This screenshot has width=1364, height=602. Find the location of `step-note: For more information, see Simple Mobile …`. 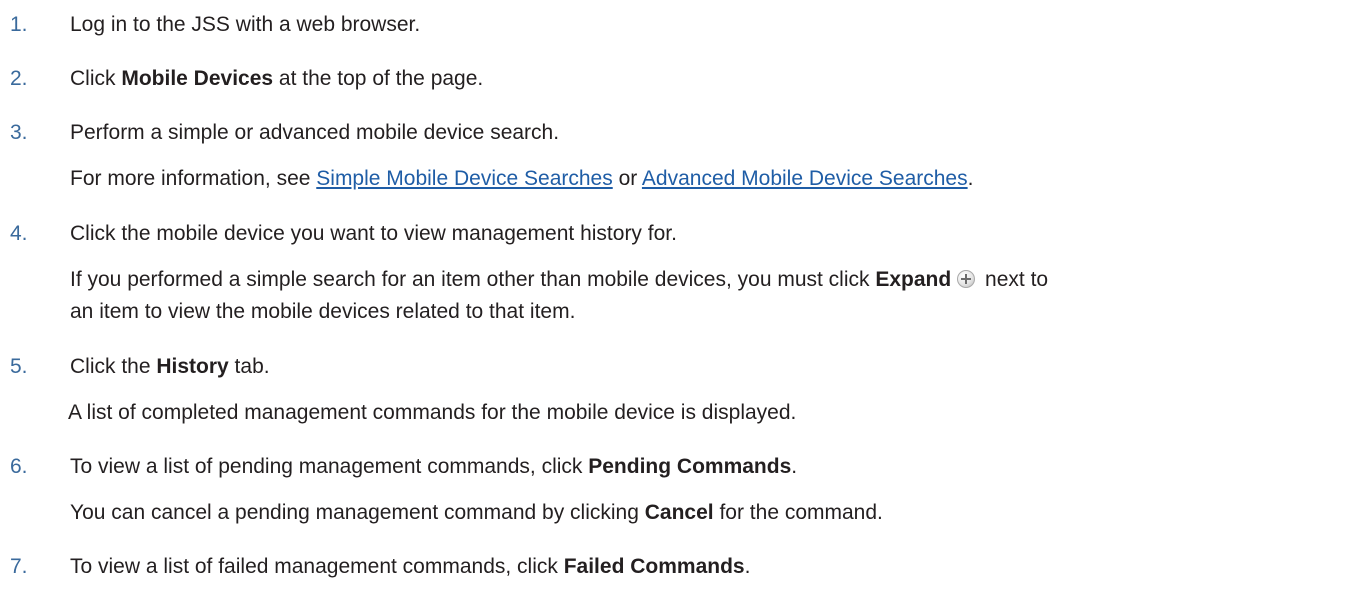

step-note: For more information, see Simple Mobile … is located at coordinates (522, 178).